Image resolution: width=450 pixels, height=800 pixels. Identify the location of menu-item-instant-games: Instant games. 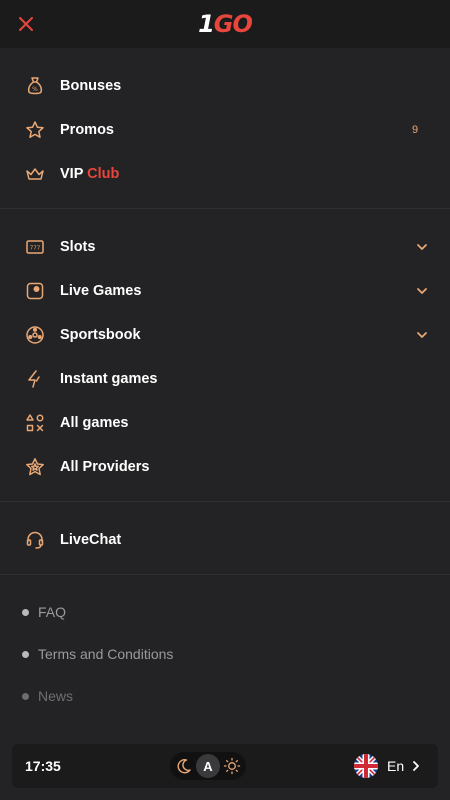
(225, 379).